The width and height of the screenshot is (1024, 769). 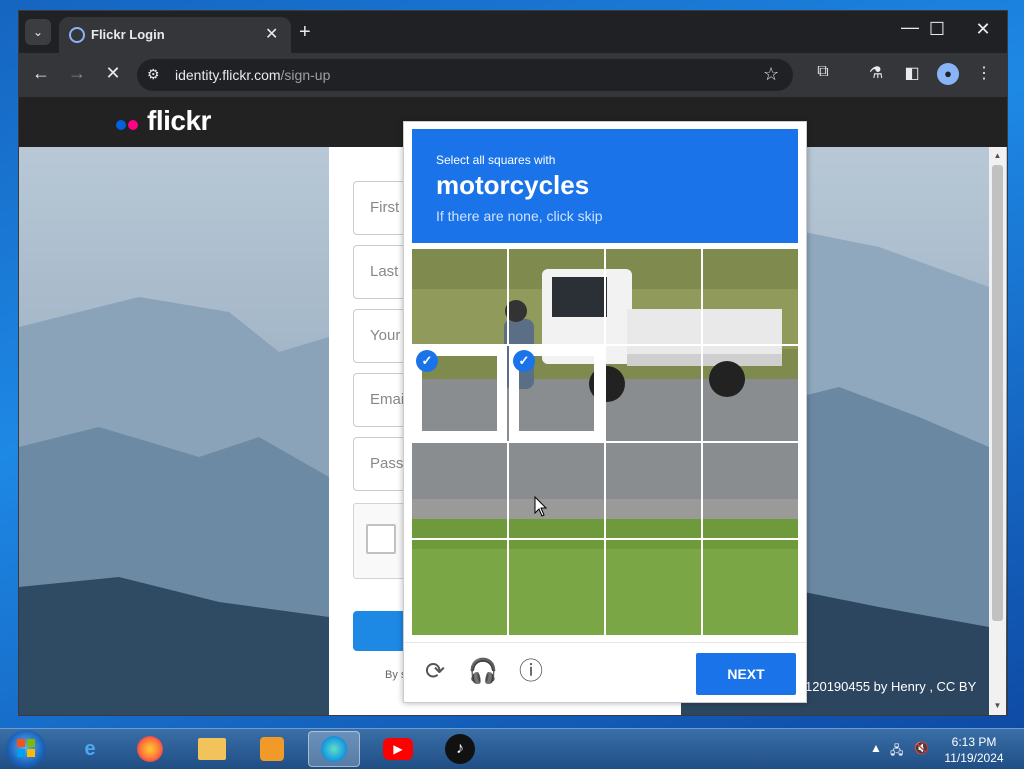 I want to click on first-name-placeholder: First, so click(x=385, y=207).